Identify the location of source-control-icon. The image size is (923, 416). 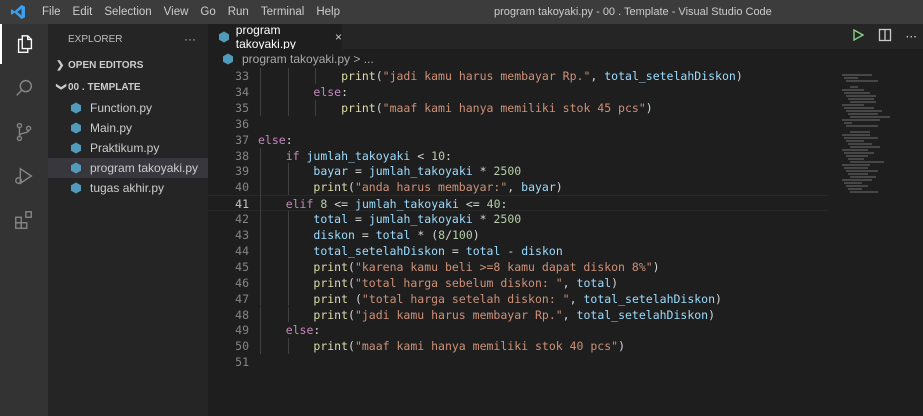
(24, 132).